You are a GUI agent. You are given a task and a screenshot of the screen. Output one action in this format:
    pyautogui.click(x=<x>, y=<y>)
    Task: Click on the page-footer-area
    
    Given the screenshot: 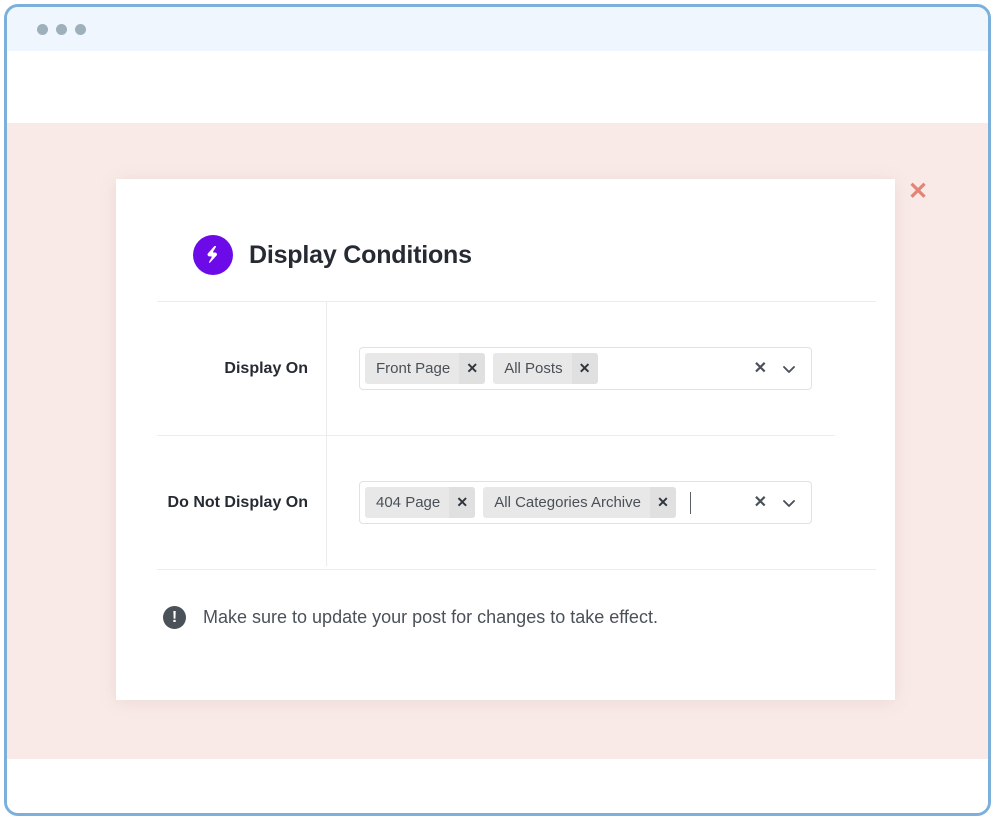 What is the action you would take?
    pyautogui.click(x=497, y=786)
    